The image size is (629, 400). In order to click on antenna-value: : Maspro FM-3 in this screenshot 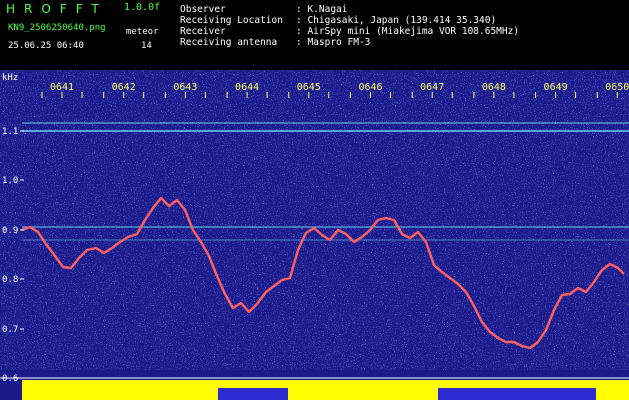, I will do `click(333, 42)`.